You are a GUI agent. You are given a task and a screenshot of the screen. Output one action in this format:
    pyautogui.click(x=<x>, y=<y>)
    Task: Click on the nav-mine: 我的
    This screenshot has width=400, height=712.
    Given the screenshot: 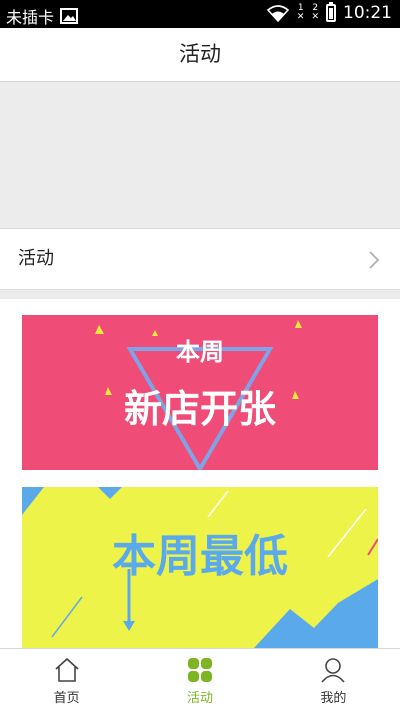 What is the action you would take?
    pyautogui.click(x=333, y=680)
    